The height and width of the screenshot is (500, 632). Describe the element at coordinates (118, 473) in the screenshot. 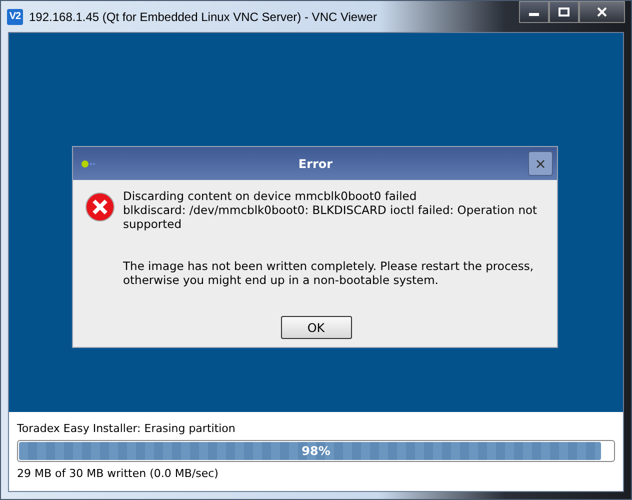

I see `progress-detail: 29 MB of 30 MB written (0.0 MB/sec)` at that location.